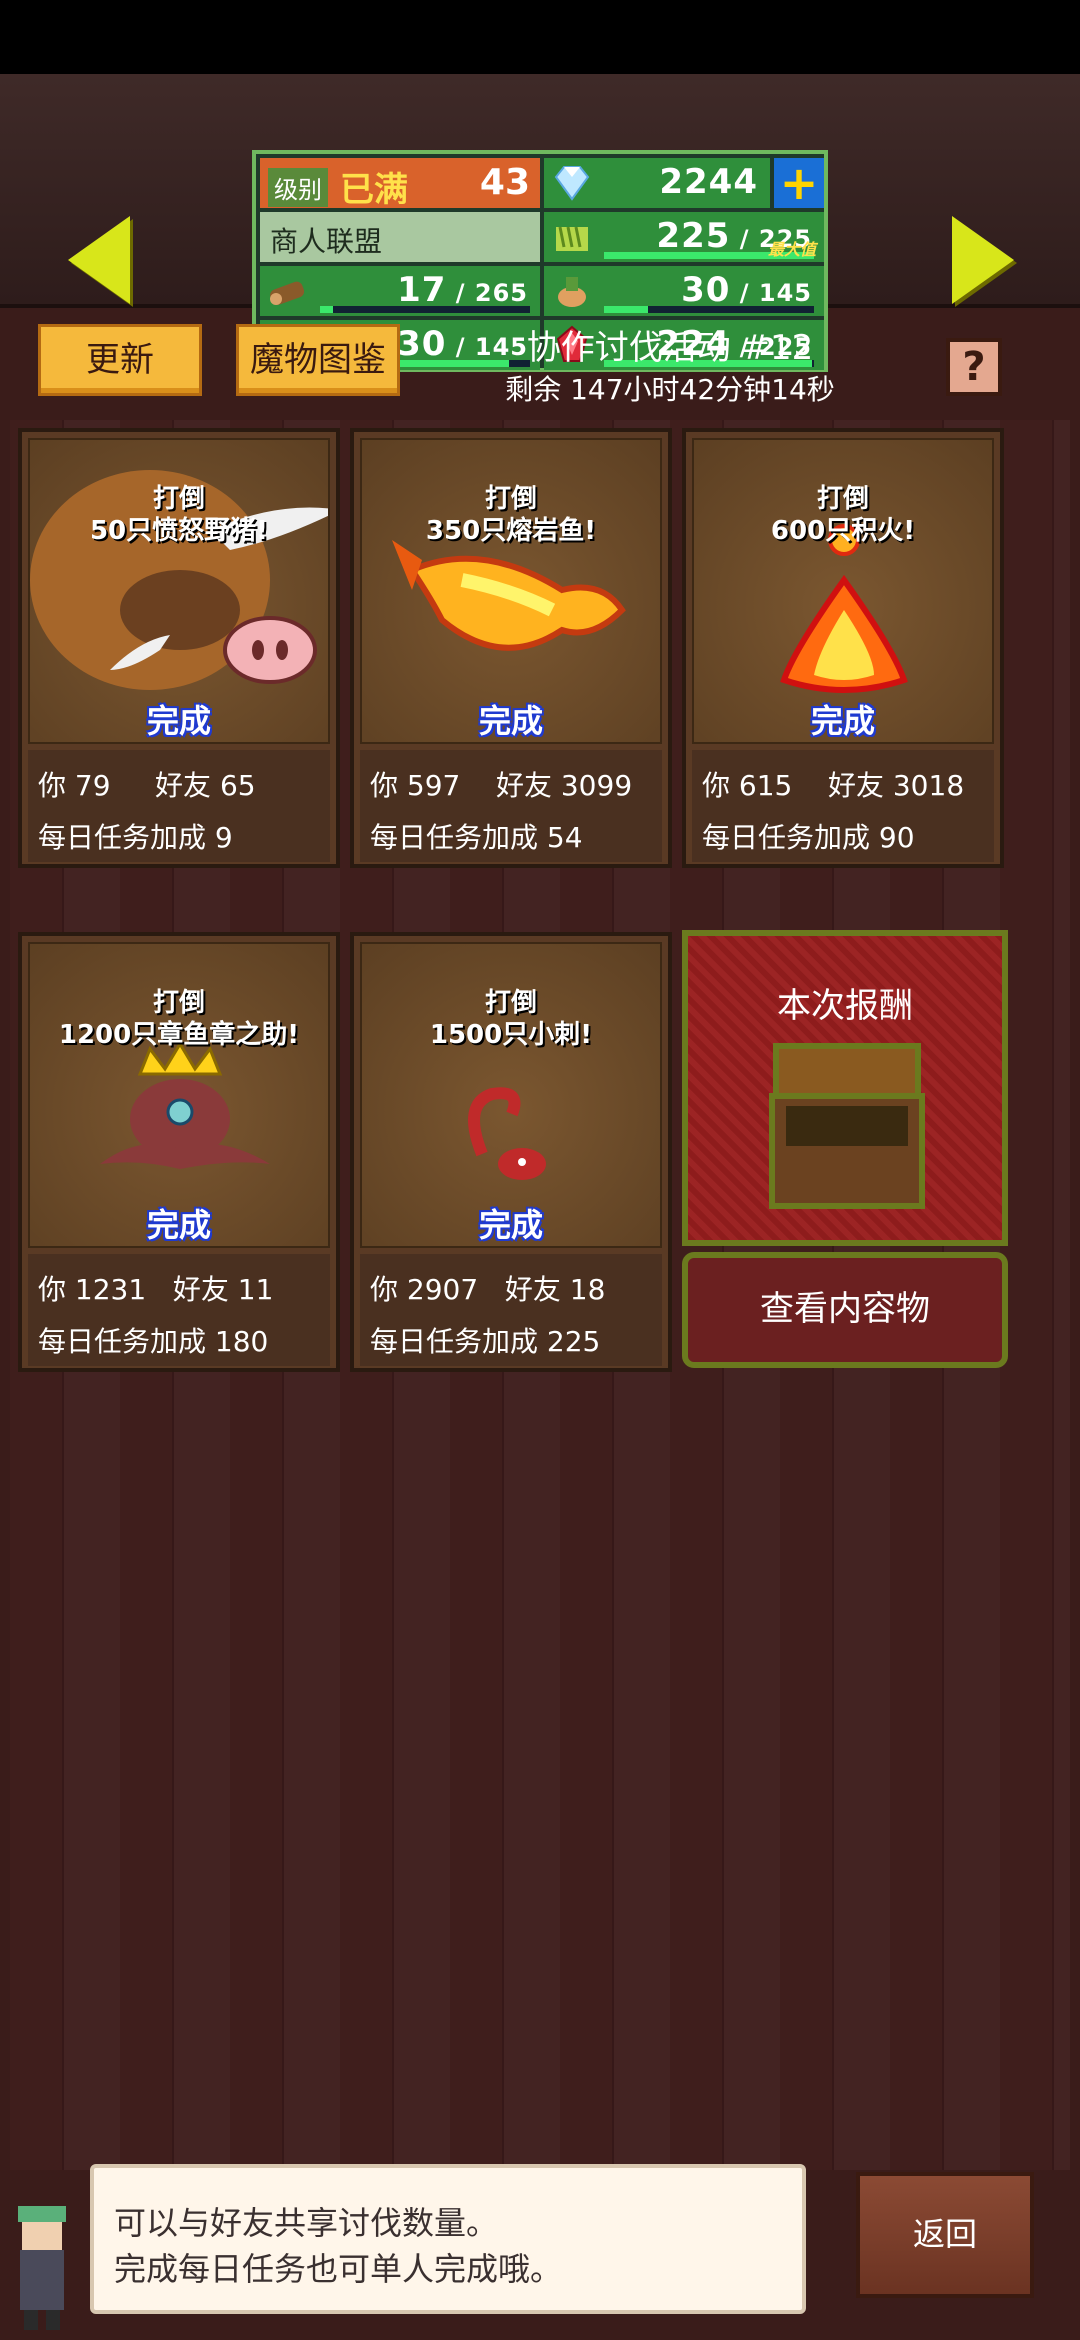  Describe the element at coordinates (485, 1341) in the screenshot. I see `daily-bonus: 每日任务加成 225` at that location.